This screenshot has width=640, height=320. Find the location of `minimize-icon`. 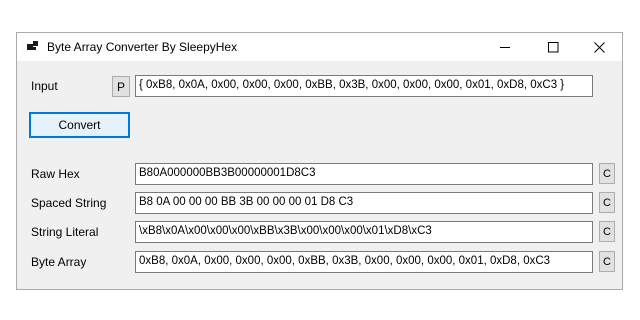

minimize-icon is located at coordinates (505, 47).